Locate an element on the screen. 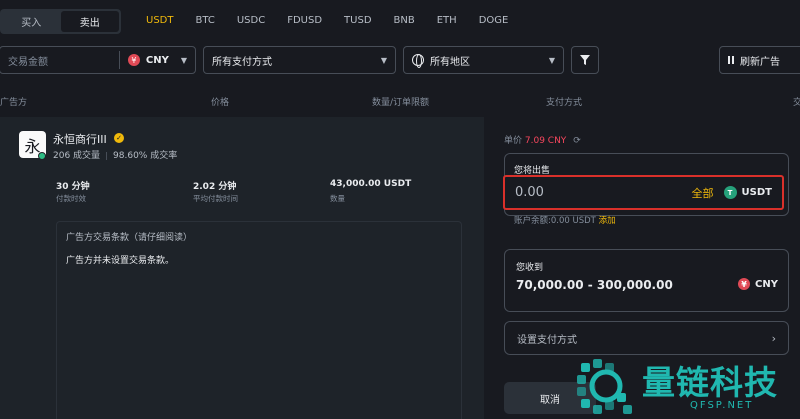  receive-currency: ¥ CNY is located at coordinates (758, 284).